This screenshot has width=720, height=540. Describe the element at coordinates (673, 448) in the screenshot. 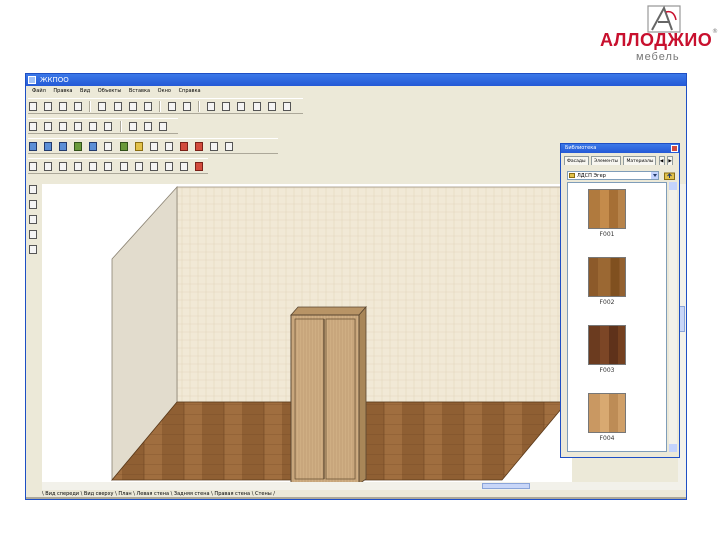

I see `scroll-down-icon` at that location.